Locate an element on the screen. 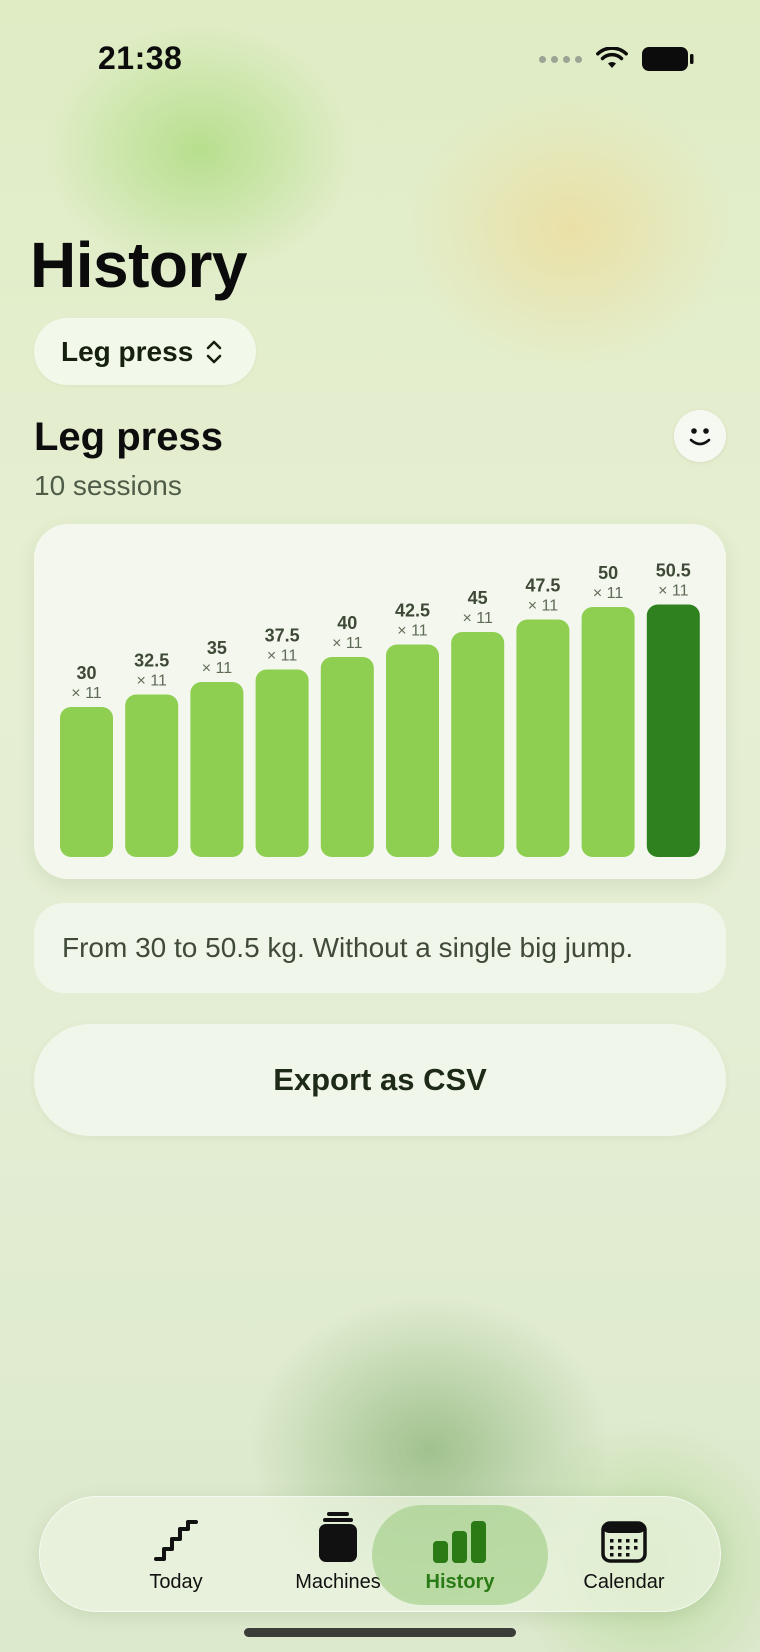 The width and height of the screenshot is (760, 1652). status-icons is located at coordinates (616, 59).